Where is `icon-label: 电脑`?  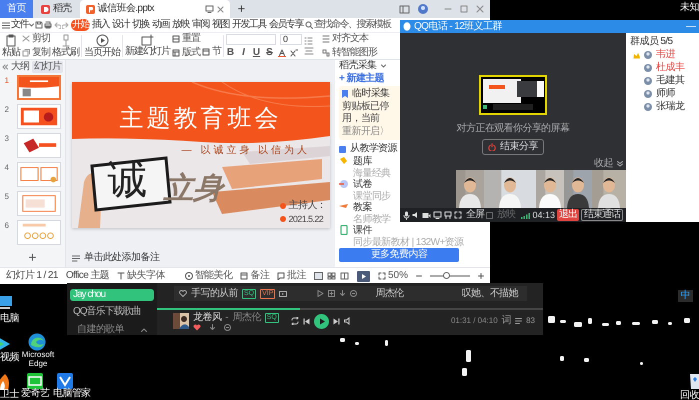 icon-label: 电脑 is located at coordinates (9, 318).